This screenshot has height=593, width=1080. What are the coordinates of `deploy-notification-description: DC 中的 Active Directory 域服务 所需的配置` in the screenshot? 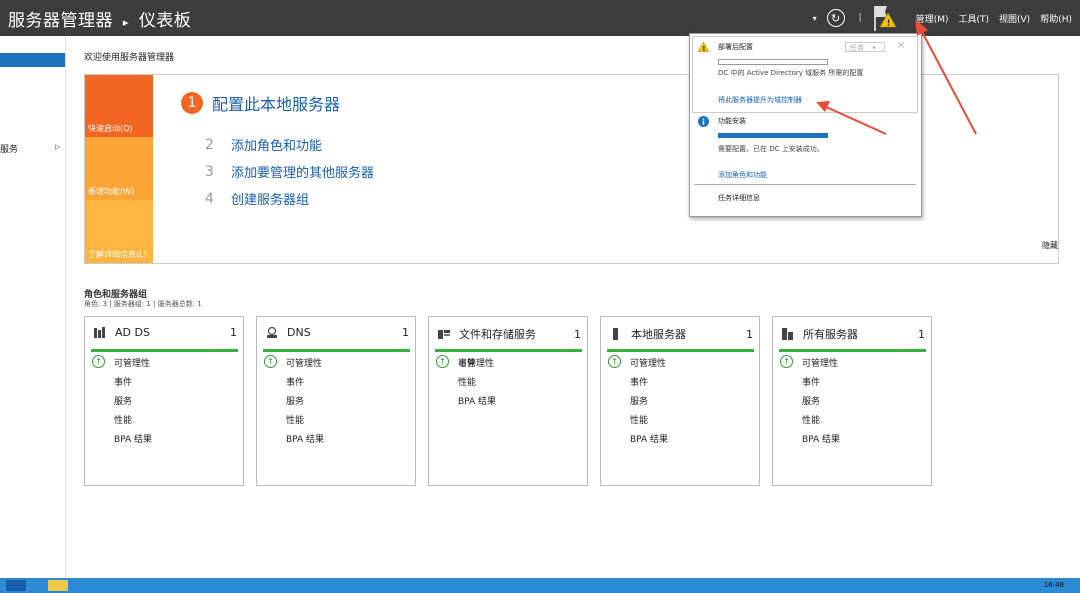 It's located at (791, 73).